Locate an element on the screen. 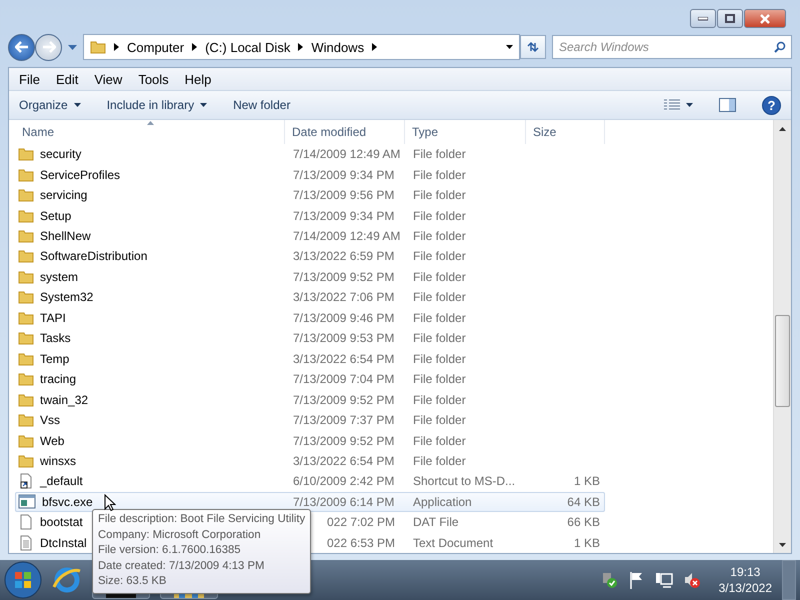 Image resolution: width=800 pixels, height=600 pixels. file-row: Web 7/13/2009 9:52 PM File folder is located at coordinates (310, 440).